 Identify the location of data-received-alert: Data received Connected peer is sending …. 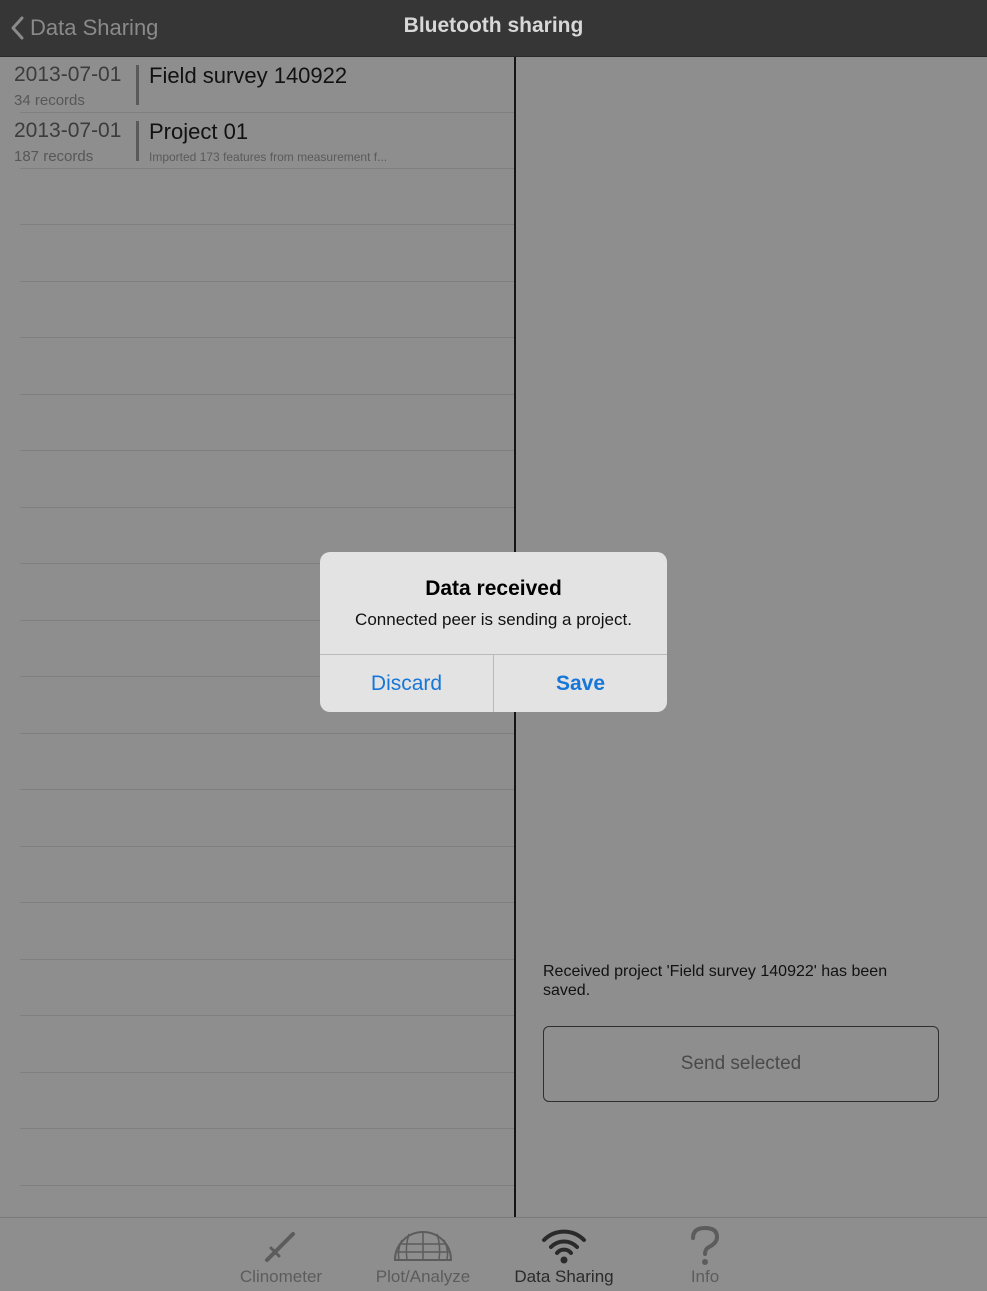
(493, 632).